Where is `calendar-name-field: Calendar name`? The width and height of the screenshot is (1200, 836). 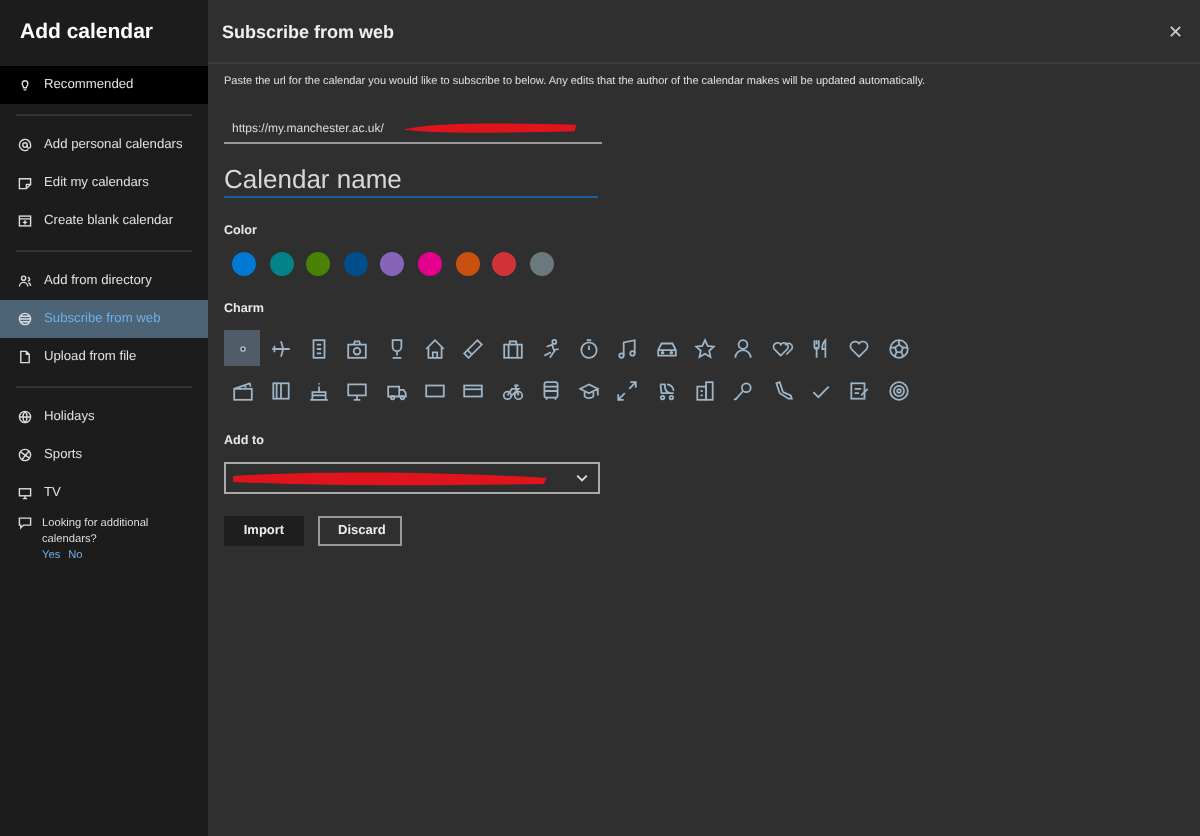 calendar-name-field: Calendar name is located at coordinates (411, 180).